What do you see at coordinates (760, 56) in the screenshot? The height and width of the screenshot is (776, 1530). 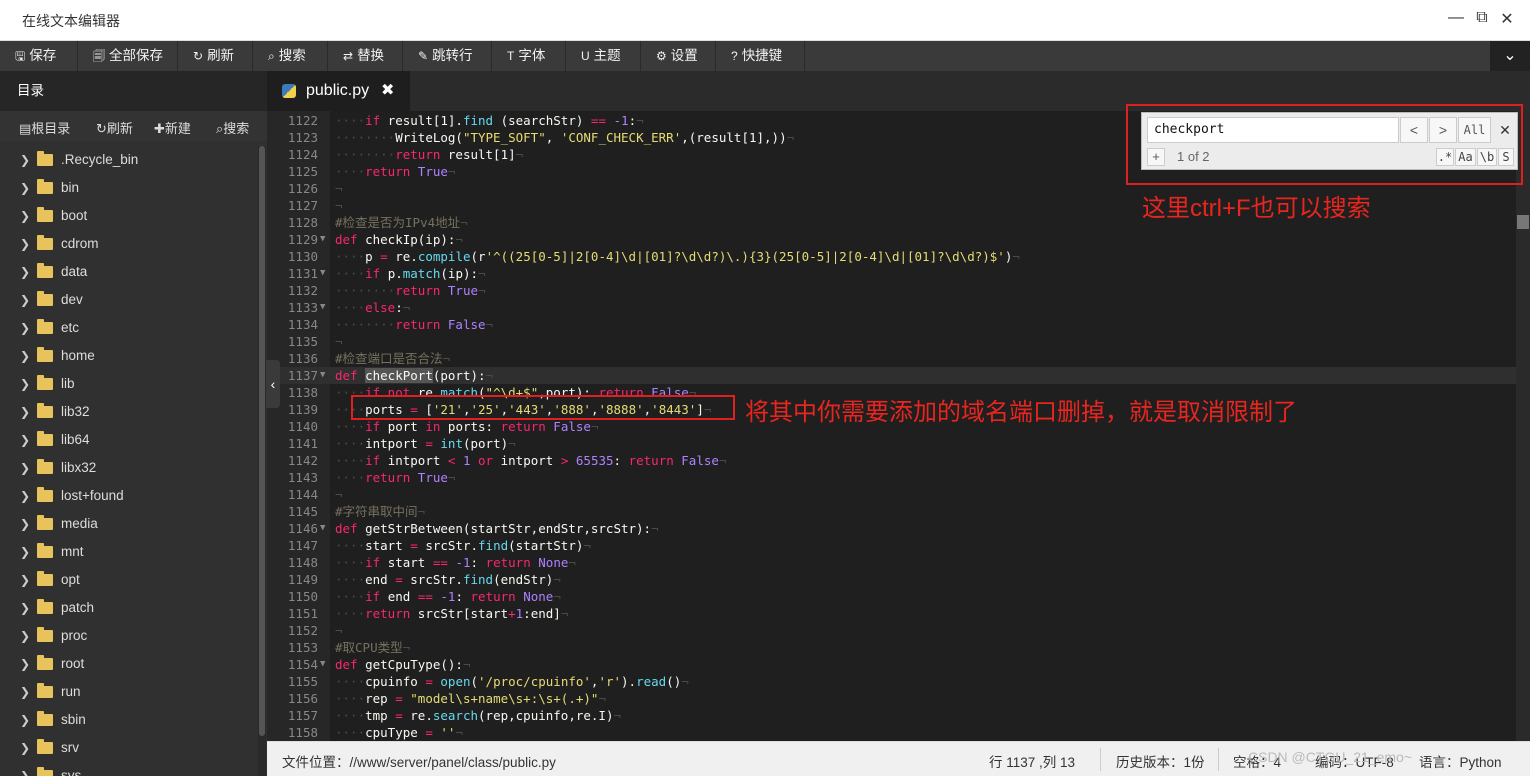 I see `shortcuts-button: ? 快捷键` at bounding box center [760, 56].